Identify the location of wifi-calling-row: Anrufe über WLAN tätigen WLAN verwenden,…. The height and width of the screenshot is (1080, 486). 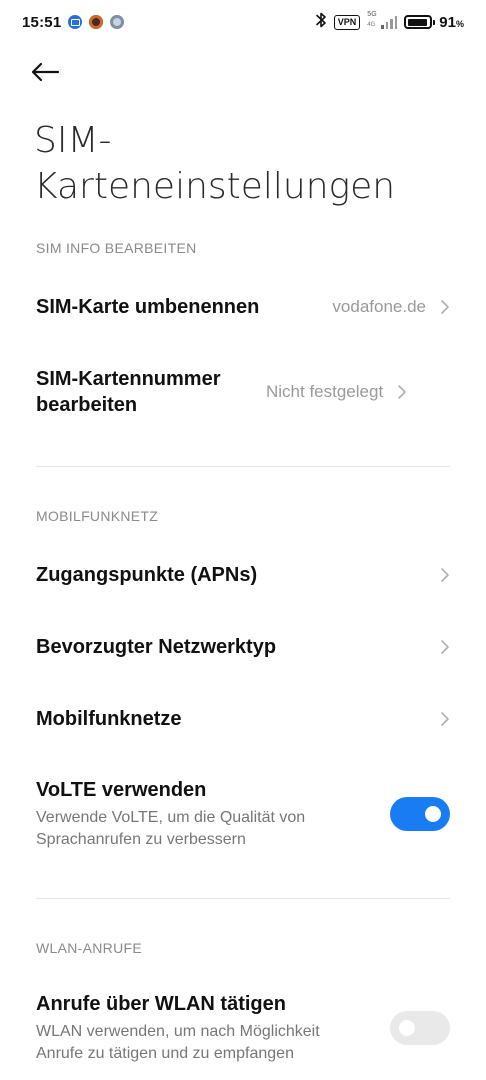
(243, 1028).